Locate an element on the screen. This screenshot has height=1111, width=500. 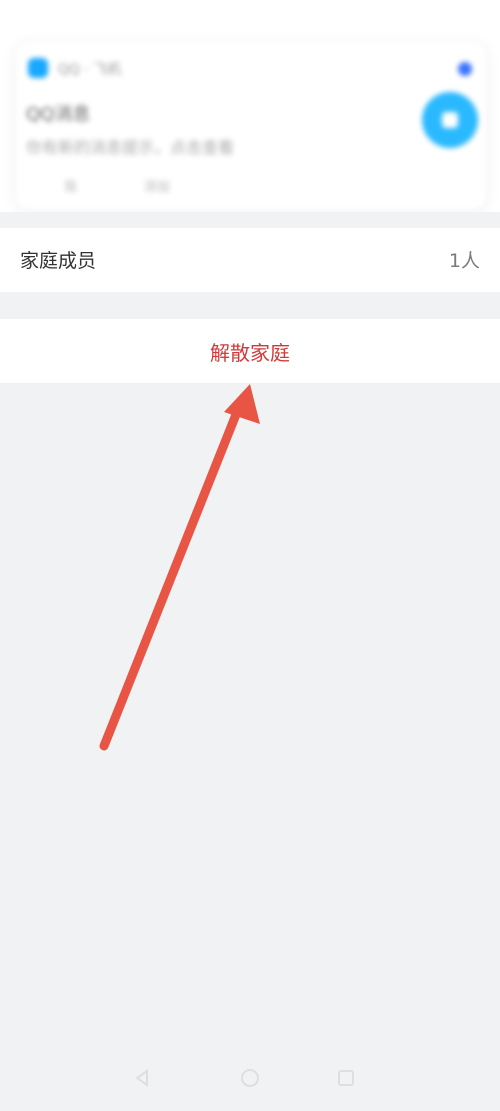
system-navigation-bar is located at coordinates (250, 1075).